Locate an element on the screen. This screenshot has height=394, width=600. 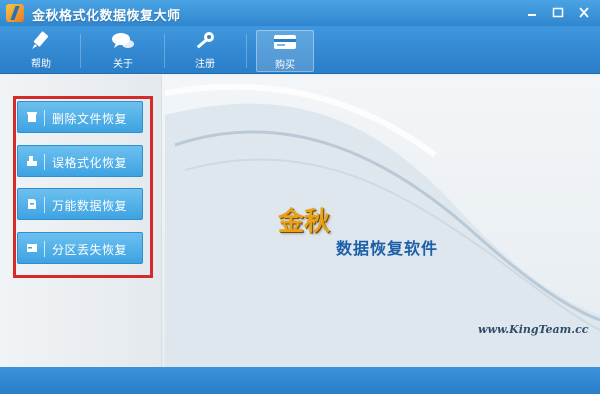
toolbar-about-label: 关于 is located at coordinates (123, 64).